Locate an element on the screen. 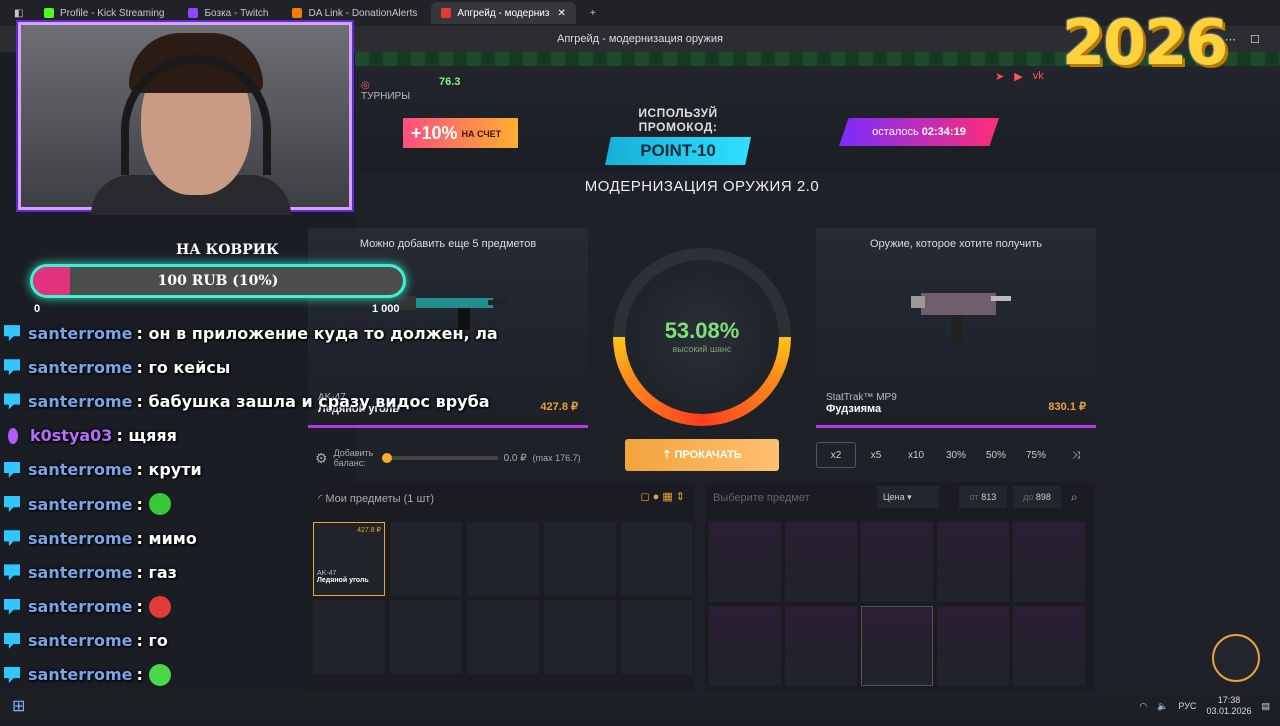 This screenshot has width=1280, height=726. shop-panel: Выберите предмет Цена ▾ от 813 до 898 ⌕ is located at coordinates (900, 587).